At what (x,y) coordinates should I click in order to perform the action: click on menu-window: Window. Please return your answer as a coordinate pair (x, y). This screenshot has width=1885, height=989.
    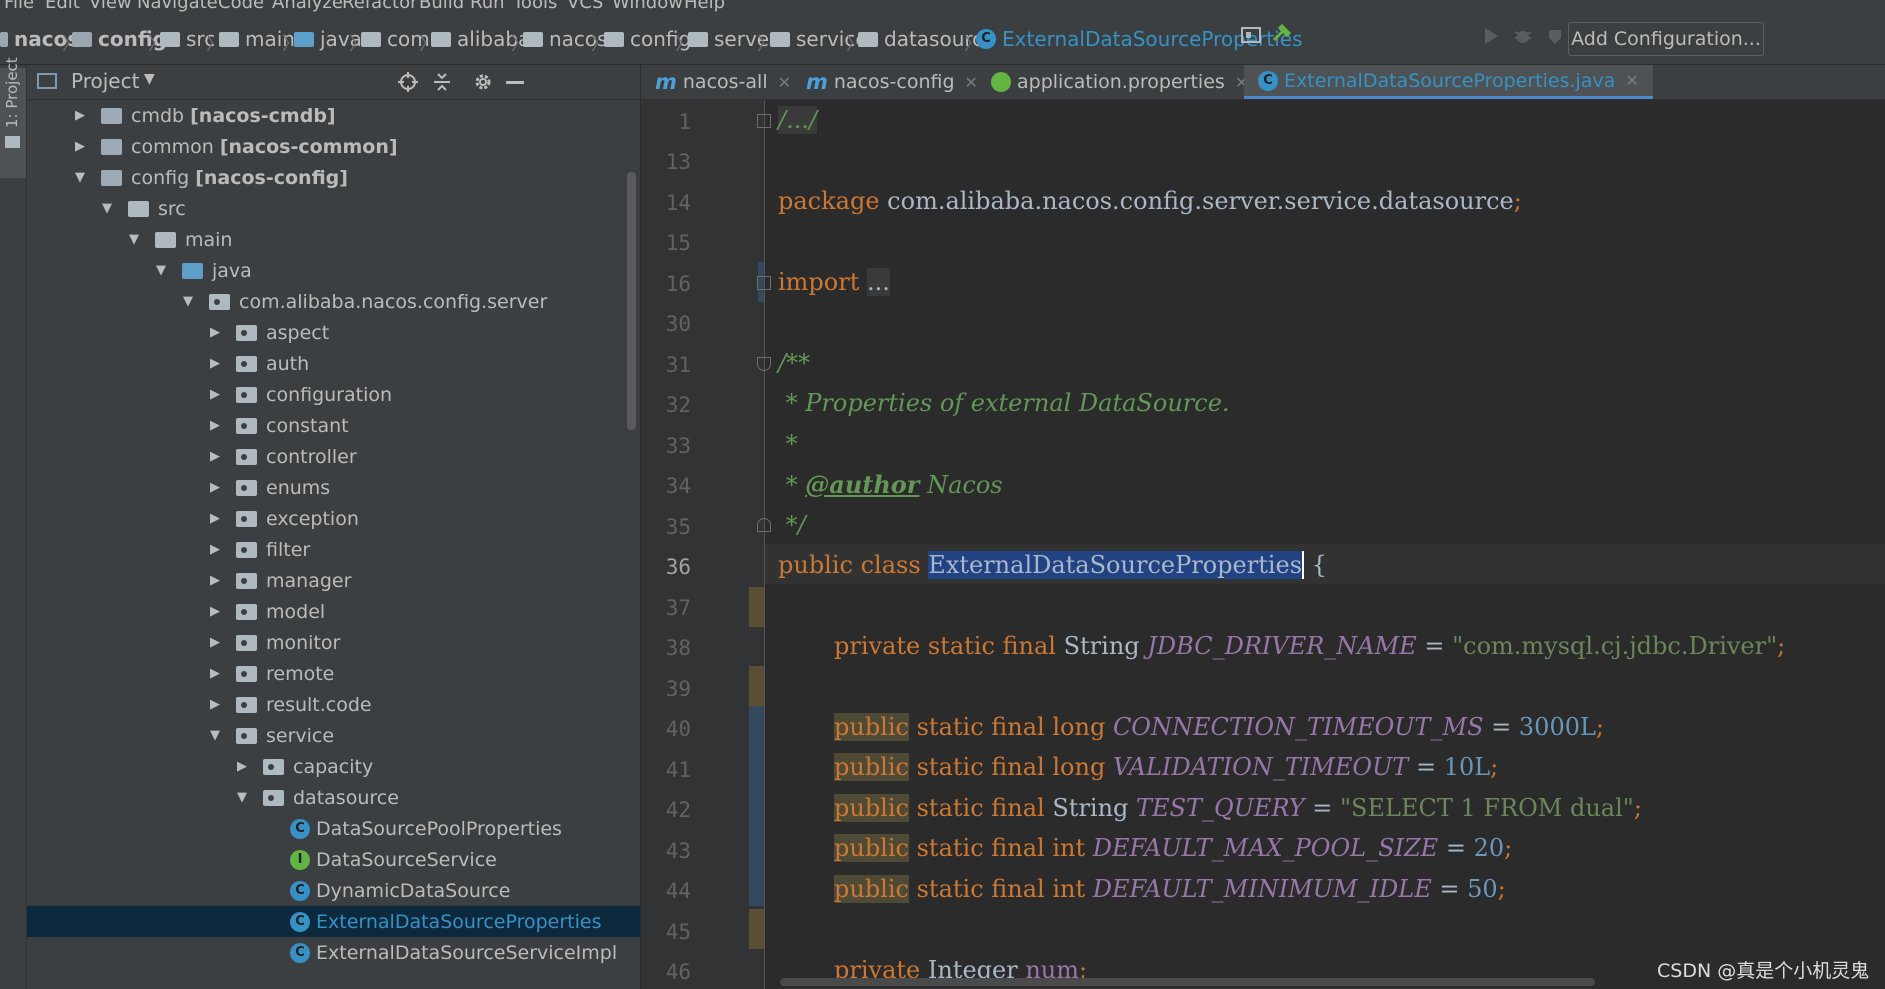
    Looking at the image, I should click on (647, 6).